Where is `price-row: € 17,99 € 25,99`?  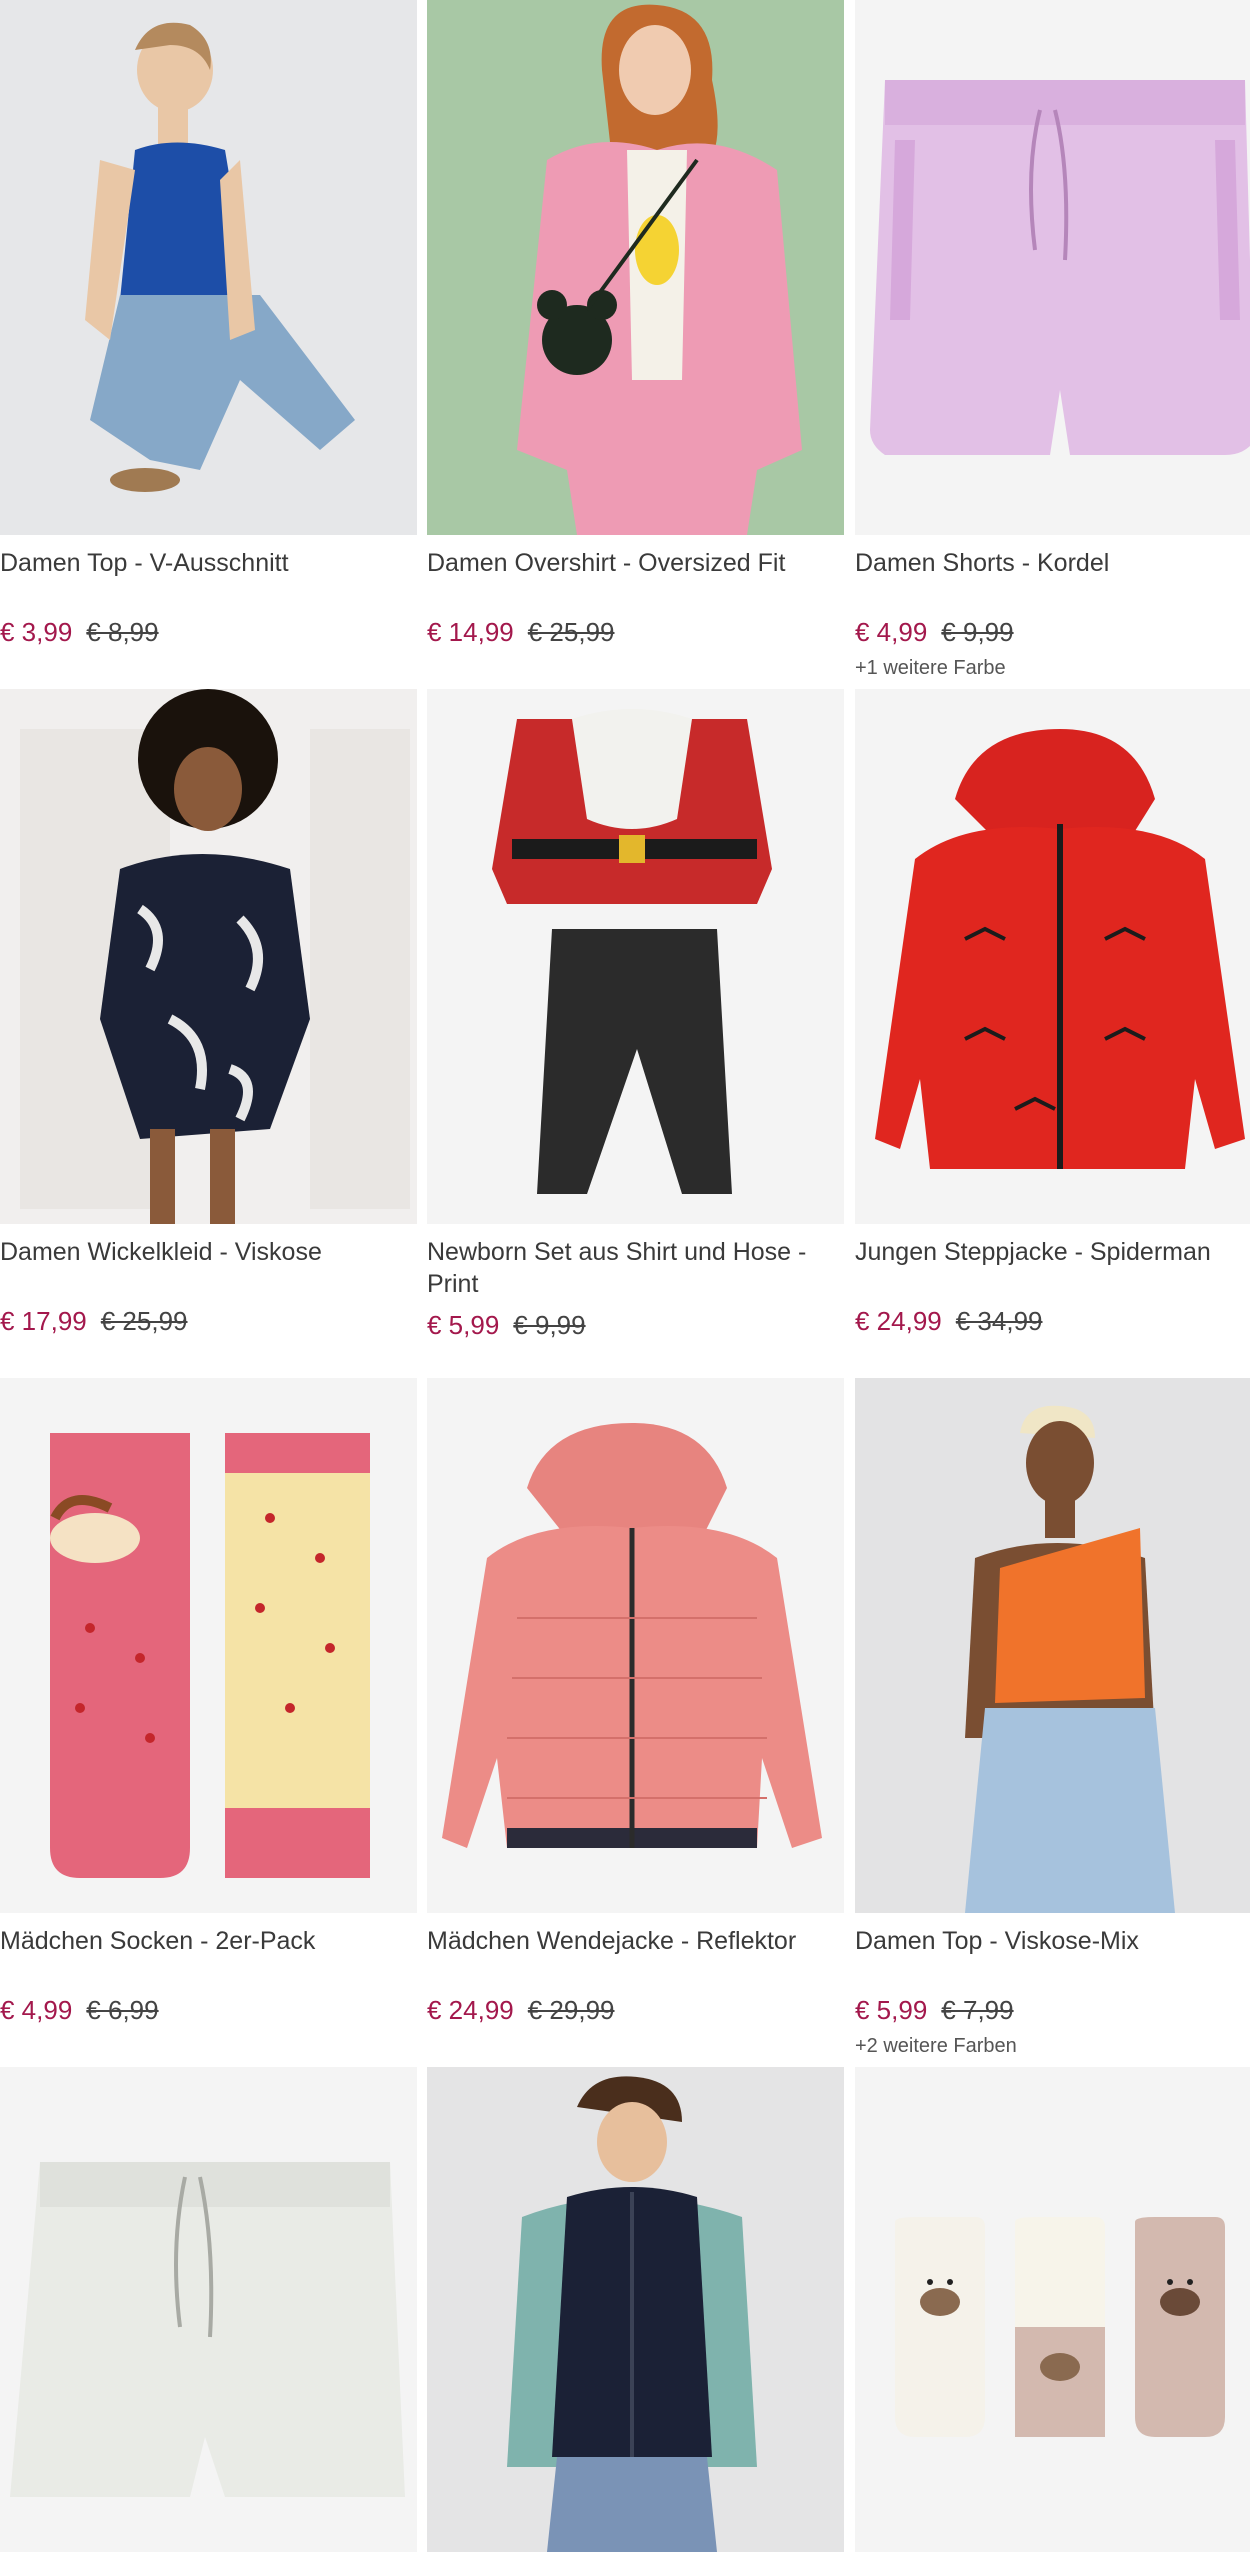 price-row: € 17,99 € 25,99 is located at coordinates (94, 1321).